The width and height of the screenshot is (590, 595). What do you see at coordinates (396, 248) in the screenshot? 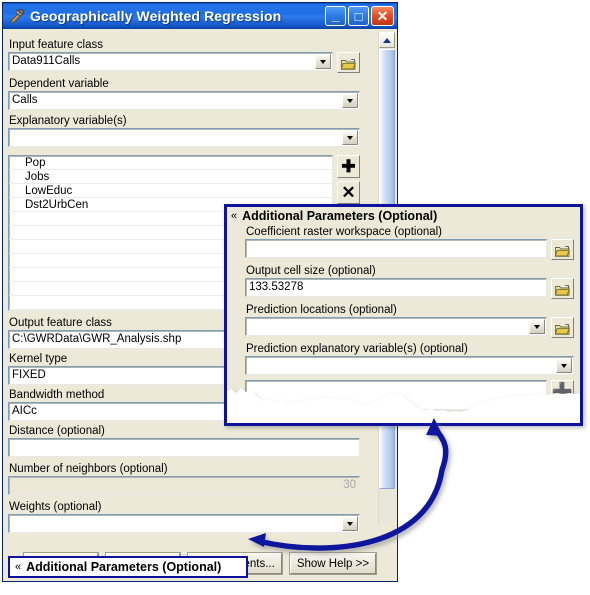
I see `coefficient-raster-workspace-input` at bounding box center [396, 248].